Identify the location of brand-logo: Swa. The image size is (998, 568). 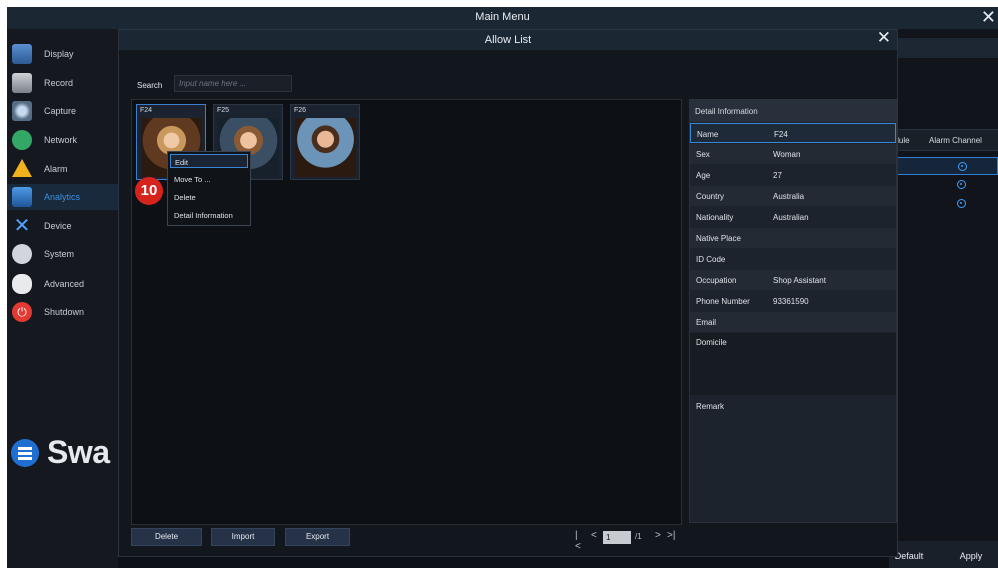
(66, 454).